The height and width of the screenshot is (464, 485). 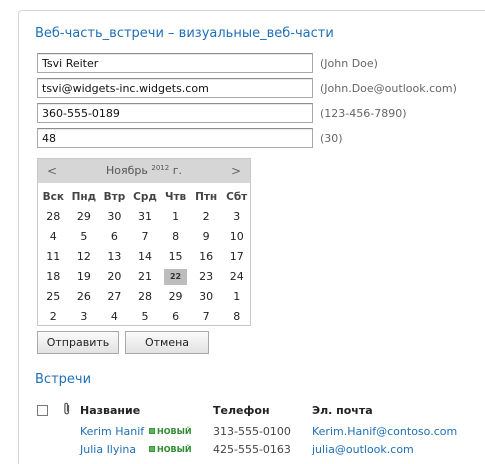 What do you see at coordinates (53, 277) in the screenshot?
I see `calendar-day: 18` at bounding box center [53, 277].